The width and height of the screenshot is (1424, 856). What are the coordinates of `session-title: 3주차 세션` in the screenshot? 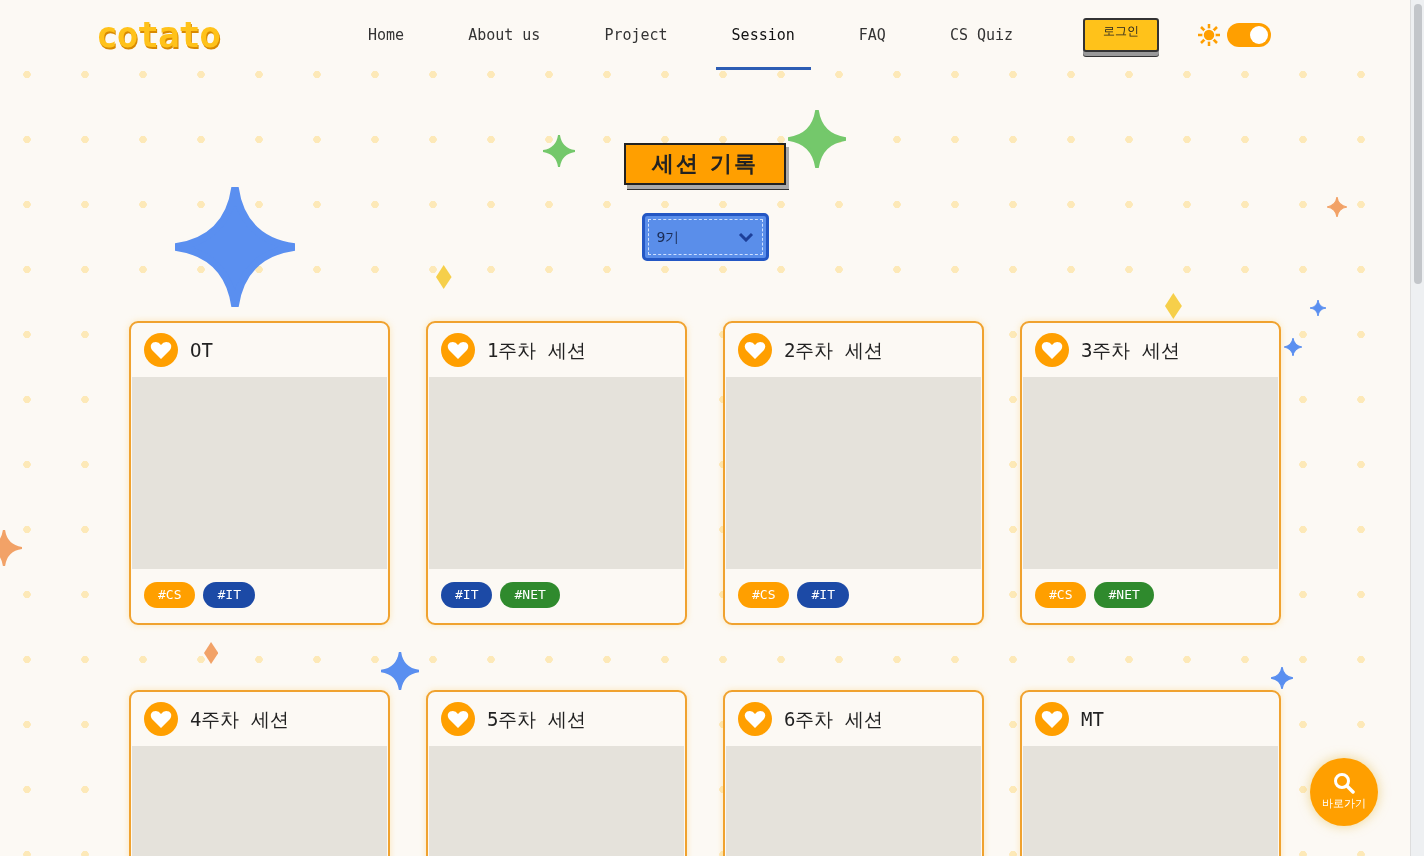 It's located at (1130, 351).